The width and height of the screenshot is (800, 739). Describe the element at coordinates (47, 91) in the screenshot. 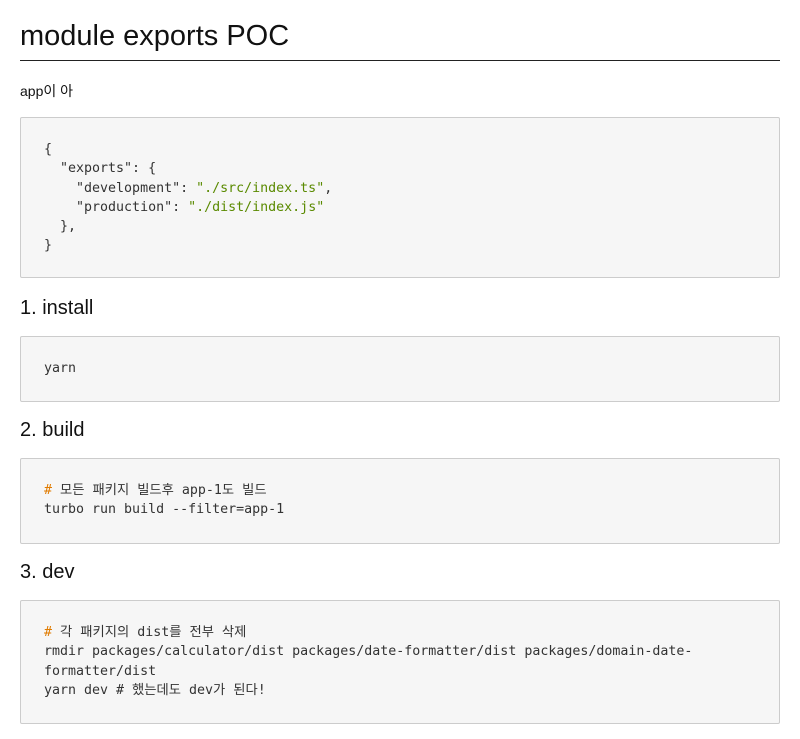

I see `intro-text: app이 아` at that location.